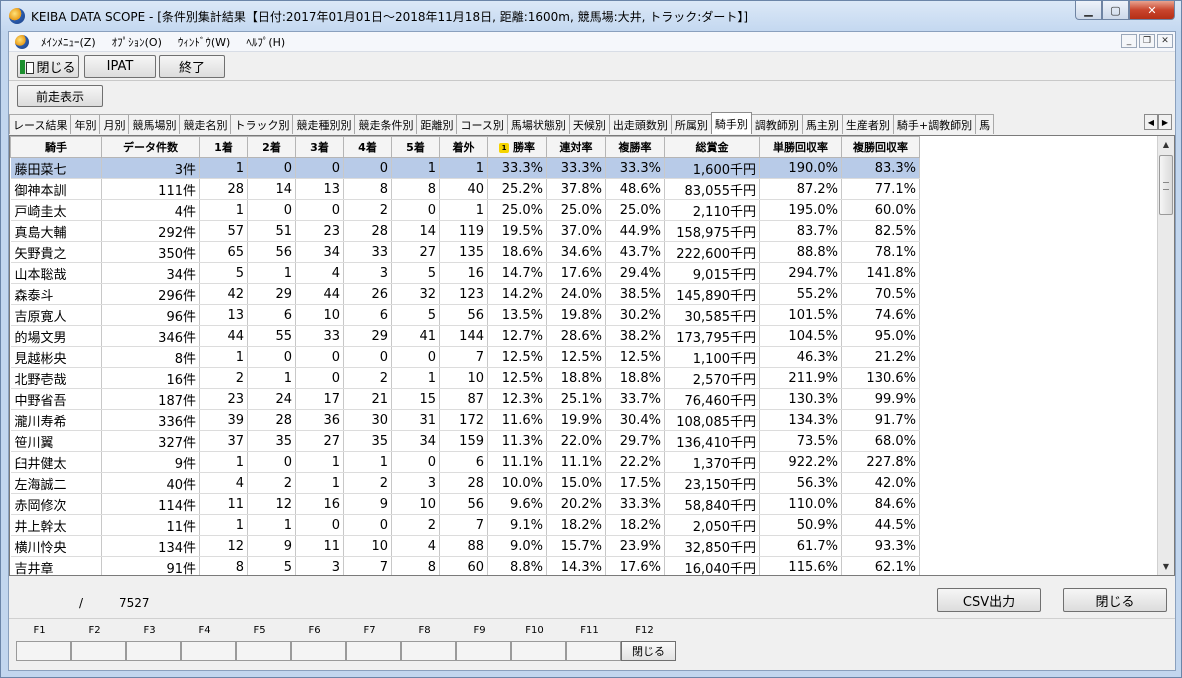 Image resolution: width=1182 pixels, height=678 pixels. Describe the element at coordinates (40, 124) in the screenshot. I see `tab-0: レース結果` at that location.